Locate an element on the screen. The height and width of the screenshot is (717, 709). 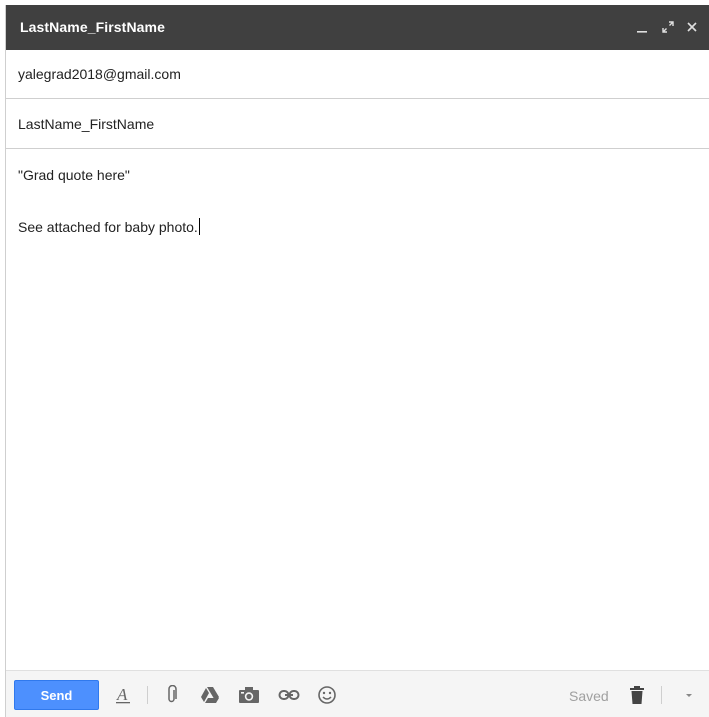
body-line-attachment-note: See attached for baby photo. is located at coordinates (109, 226).